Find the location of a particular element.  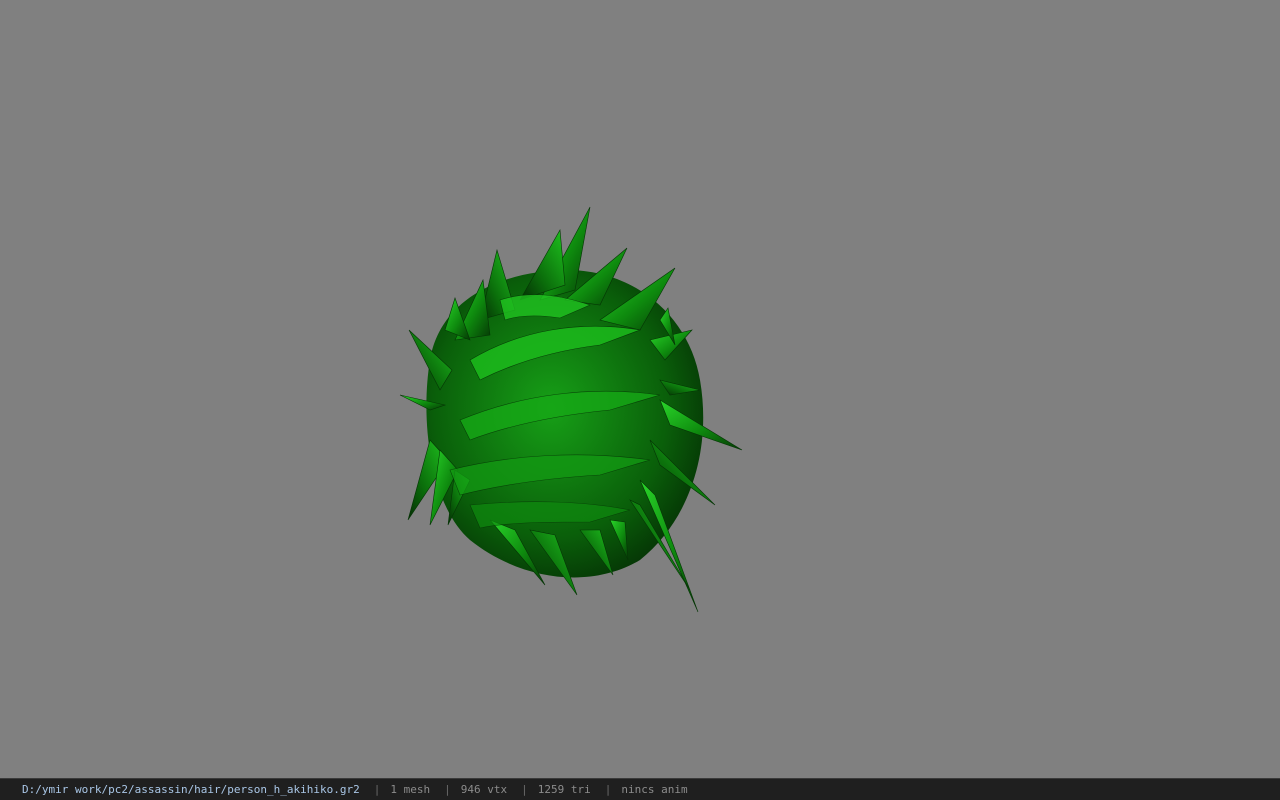

vertex-count: 946 vtx is located at coordinates (484, 789).